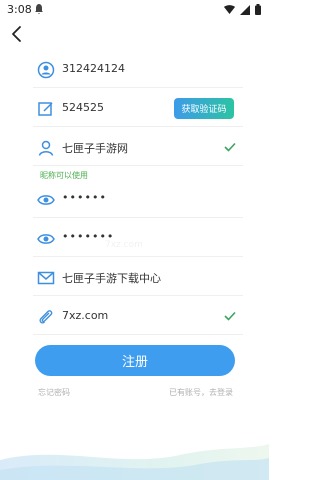 Image resolution: width=320 pixels, height=480 pixels. I want to click on watermark-text: 7xz.com, so click(124, 245).